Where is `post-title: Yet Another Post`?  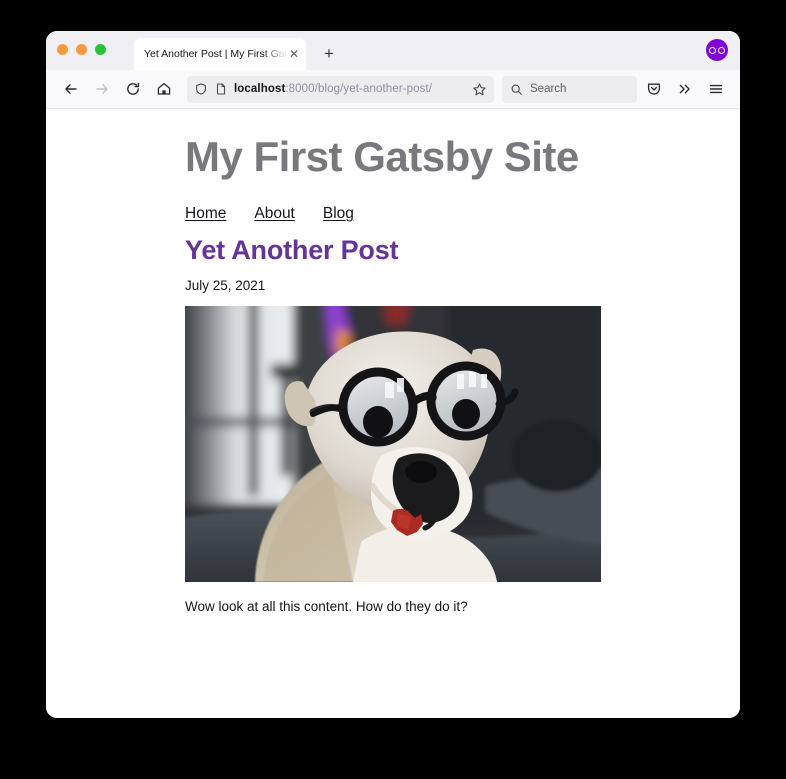
post-title: Yet Another Post is located at coordinates (292, 250).